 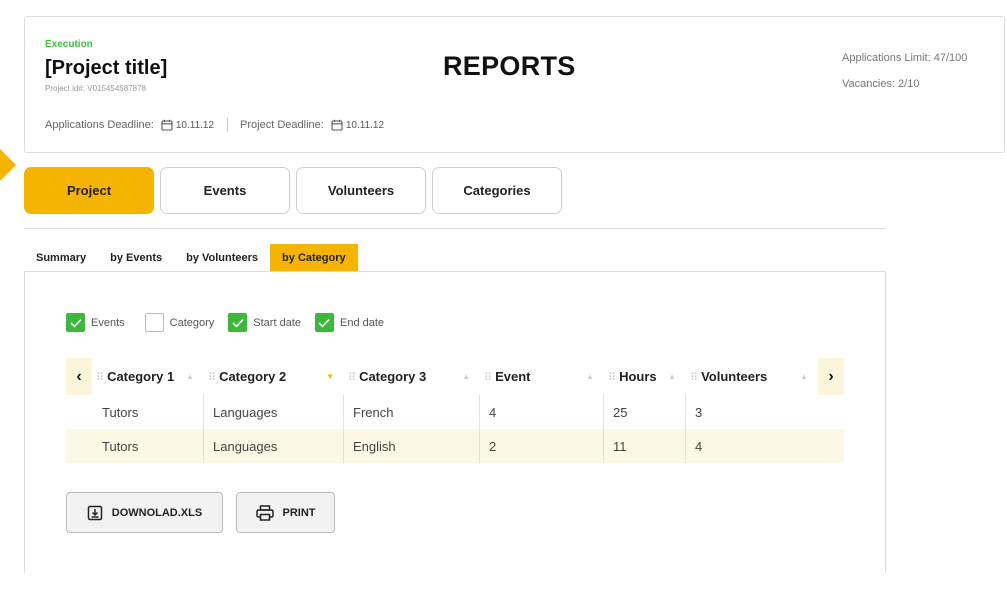 I want to click on project-title: [Project title], so click(x=106, y=68).